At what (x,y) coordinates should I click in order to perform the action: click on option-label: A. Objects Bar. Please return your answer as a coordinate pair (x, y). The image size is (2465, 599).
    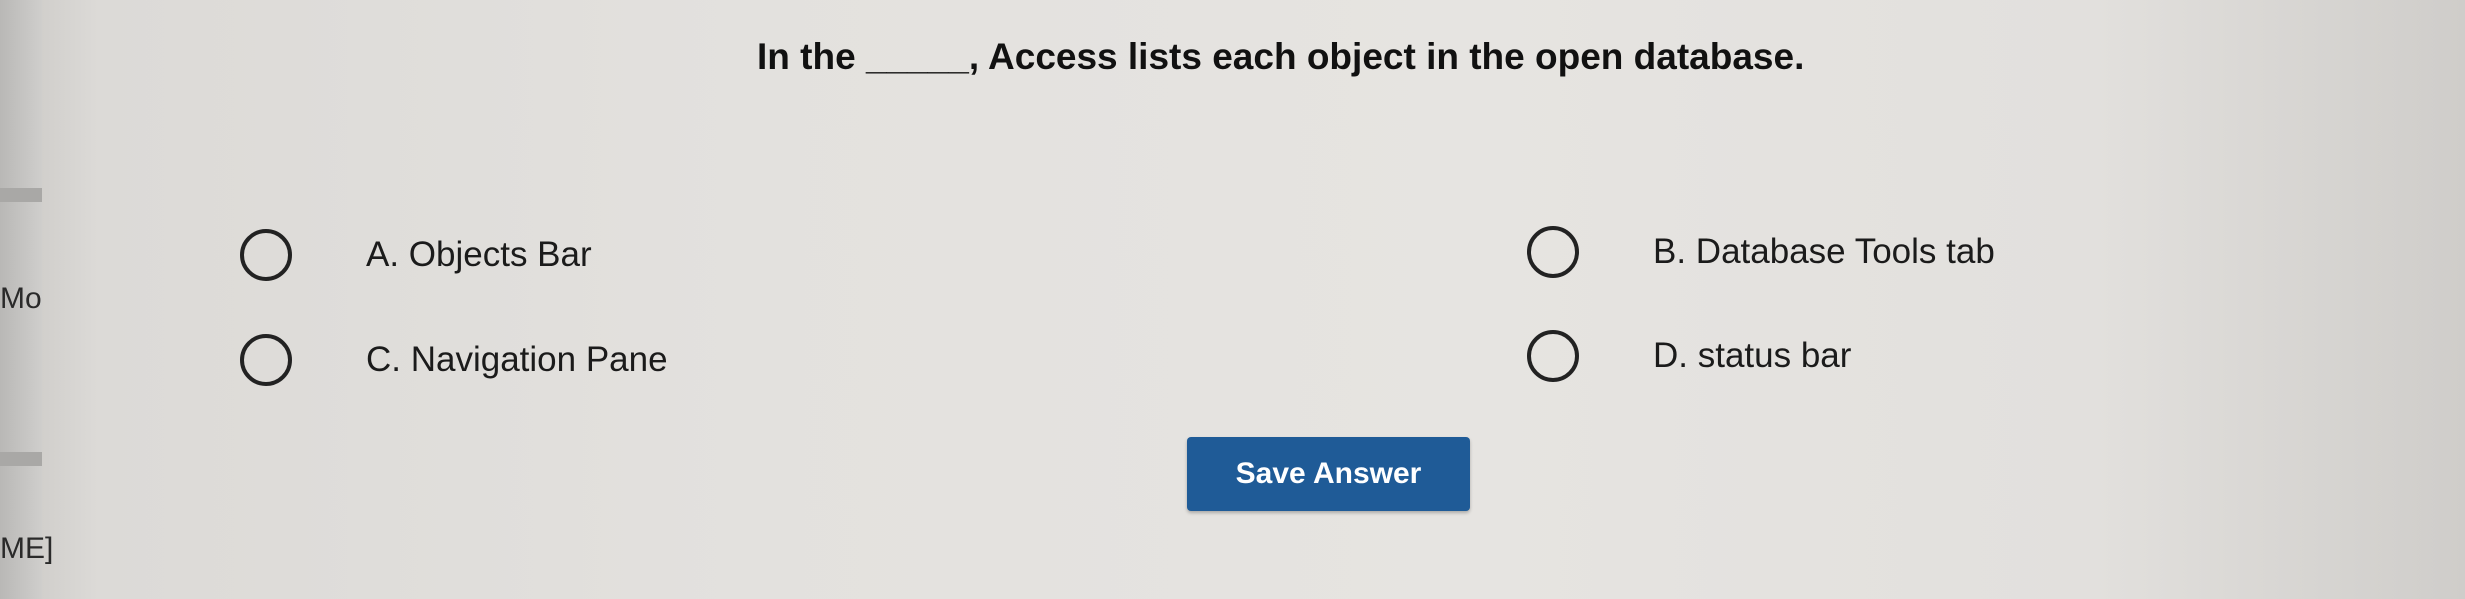
    Looking at the image, I should click on (479, 254).